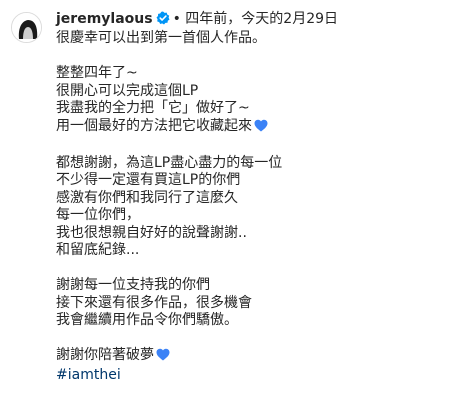 The image size is (453, 420). Describe the element at coordinates (104, 19) in the screenshot. I see `username-link: jeremylaous` at that location.